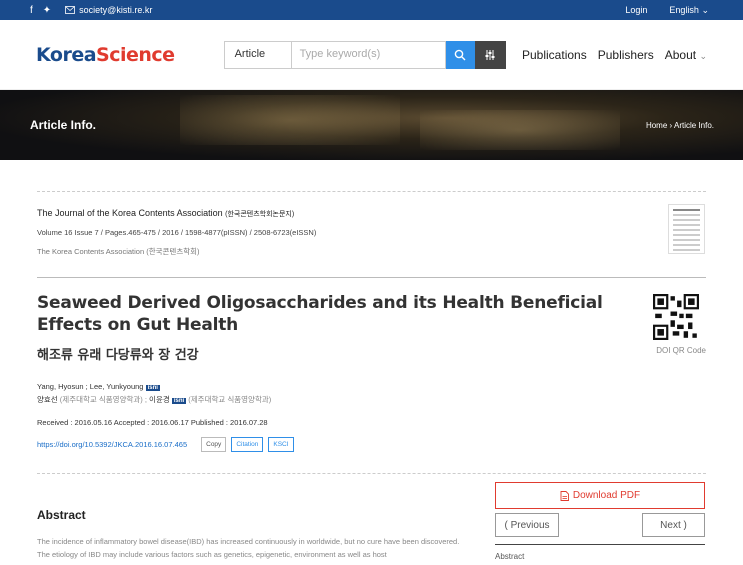 This screenshot has width=743, height=565. I want to click on login-link: Login, so click(636, 10).